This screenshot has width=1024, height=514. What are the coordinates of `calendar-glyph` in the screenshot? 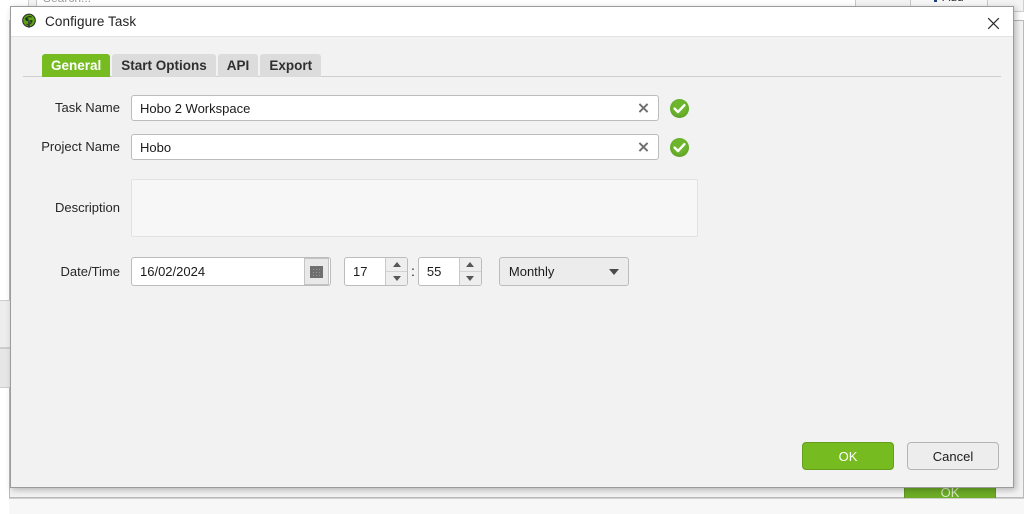 It's located at (316, 271).